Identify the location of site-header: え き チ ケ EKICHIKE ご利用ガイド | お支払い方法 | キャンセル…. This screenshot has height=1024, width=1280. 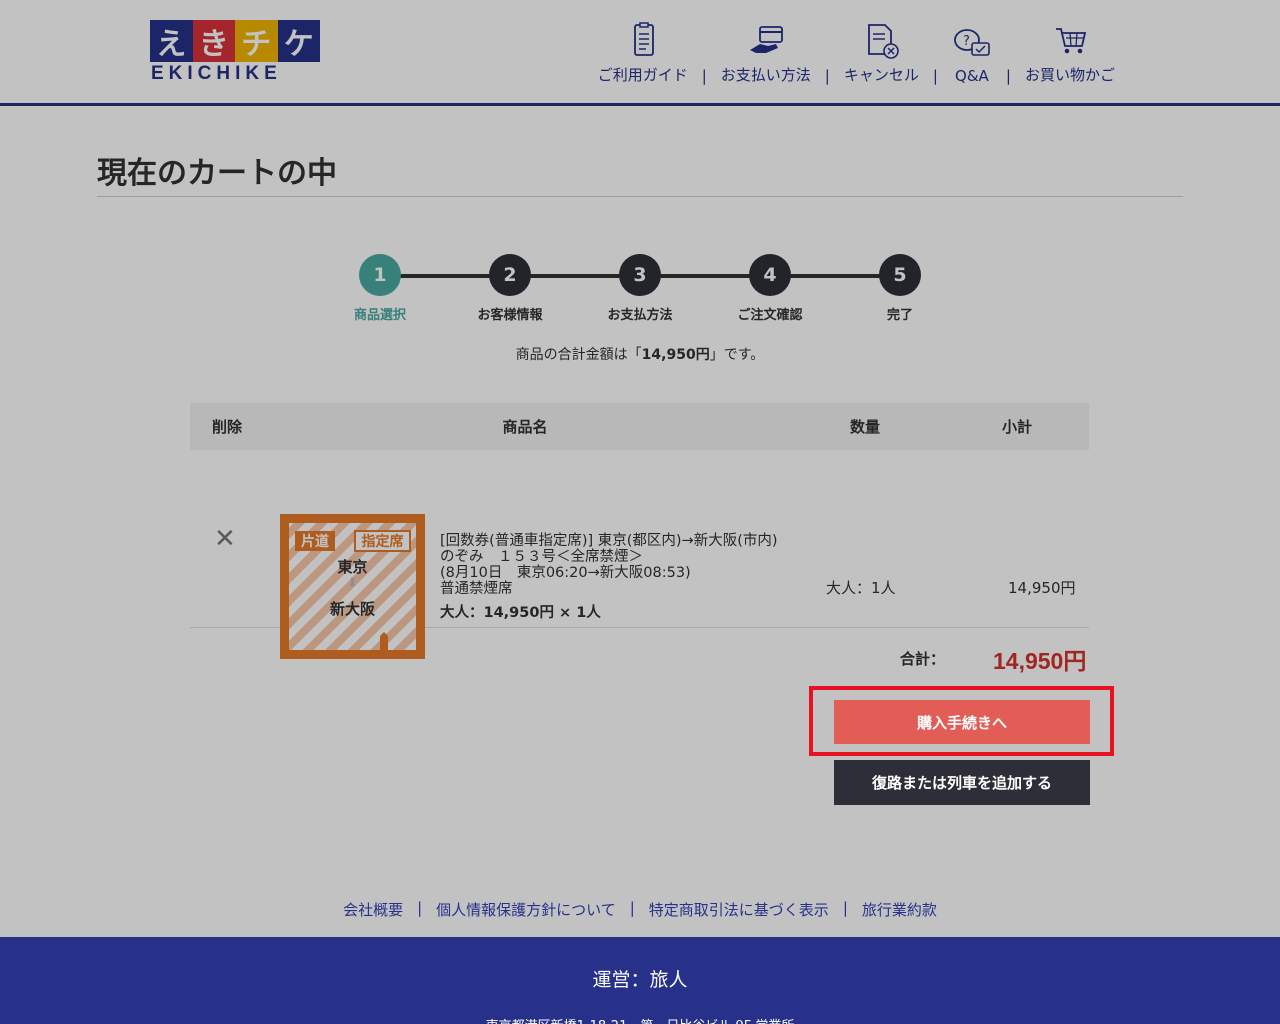
(640, 53).